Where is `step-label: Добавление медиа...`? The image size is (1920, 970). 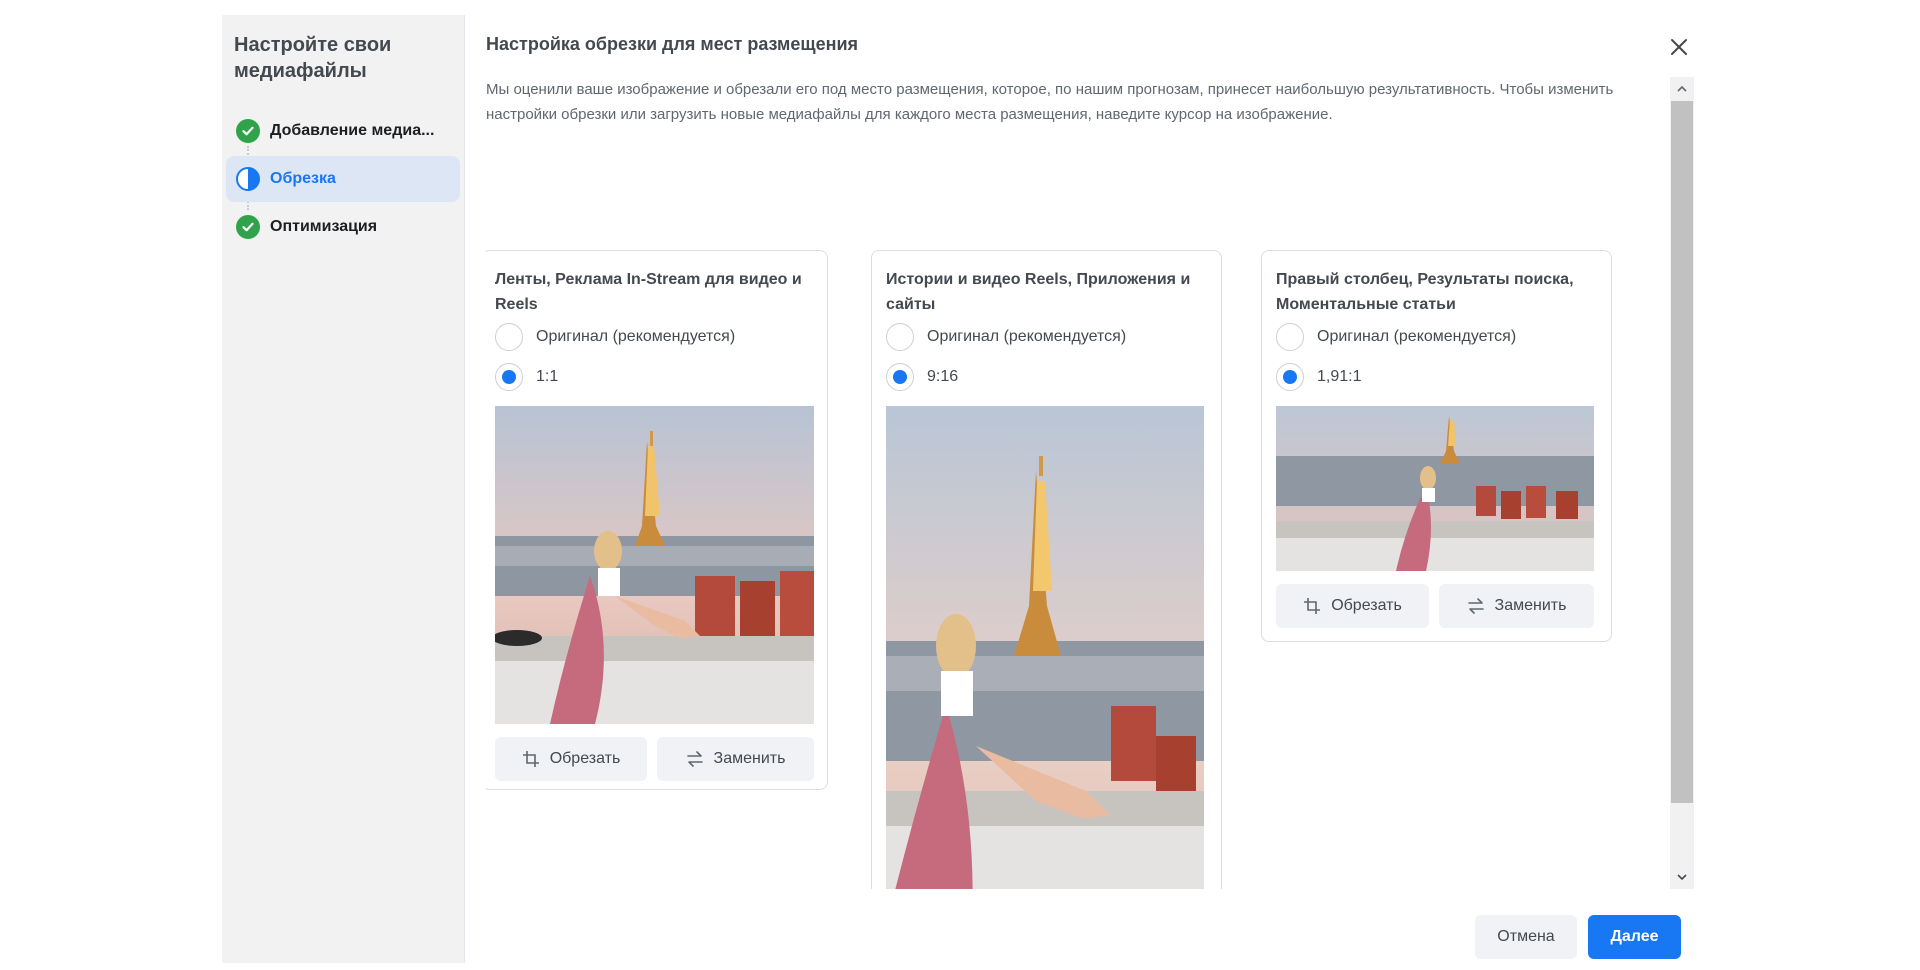
step-label: Добавление медиа... is located at coordinates (352, 130).